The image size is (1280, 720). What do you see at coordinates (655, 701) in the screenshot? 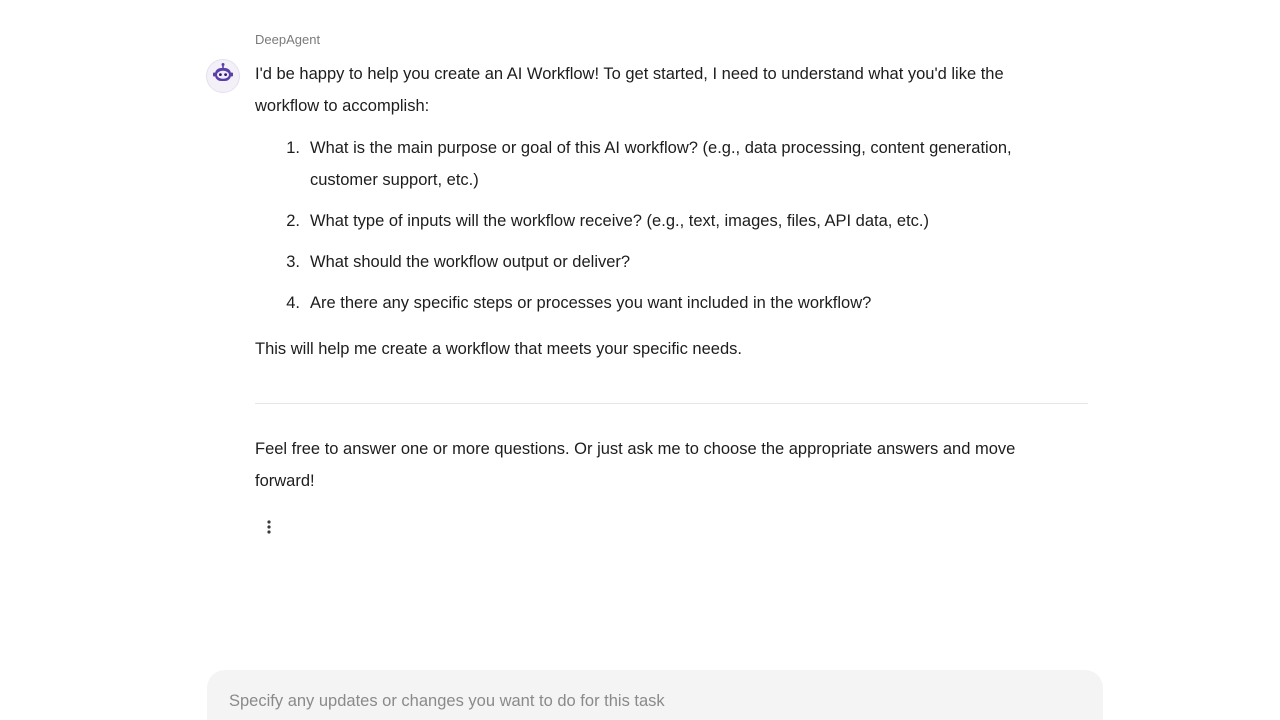
I see `task-update-input` at bounding box center [655, 701].